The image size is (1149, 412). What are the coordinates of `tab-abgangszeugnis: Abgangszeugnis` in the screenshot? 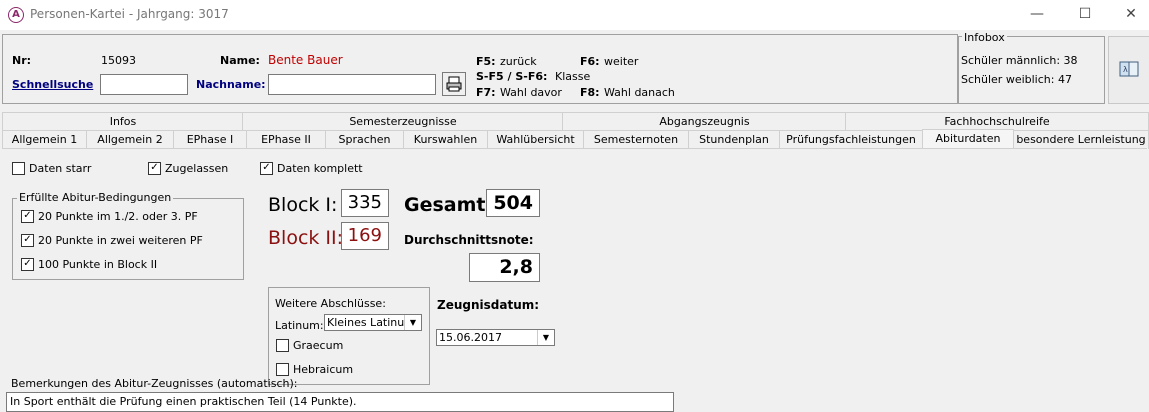 It's located at (704, 121).